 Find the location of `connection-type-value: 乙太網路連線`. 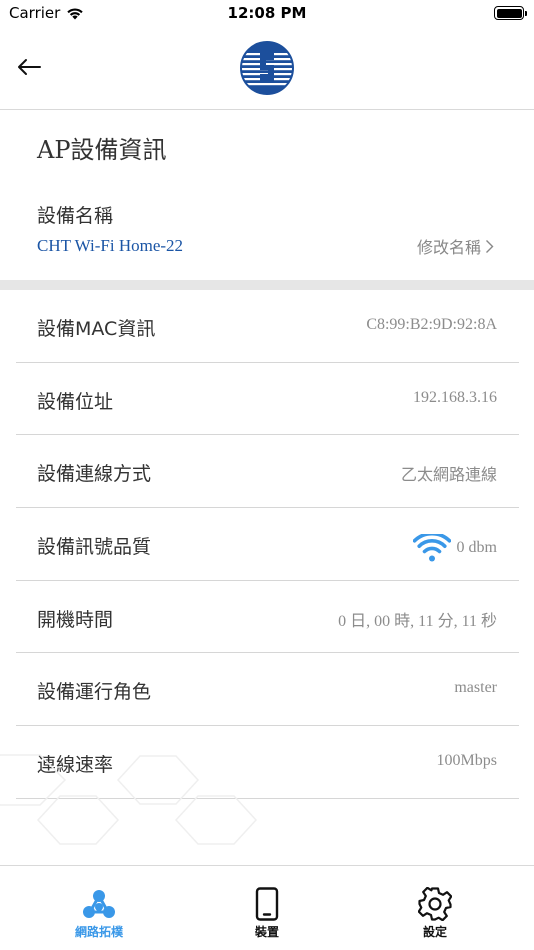

connection-type-value: 乙太網路連線 is located at coordinates (448, 476).